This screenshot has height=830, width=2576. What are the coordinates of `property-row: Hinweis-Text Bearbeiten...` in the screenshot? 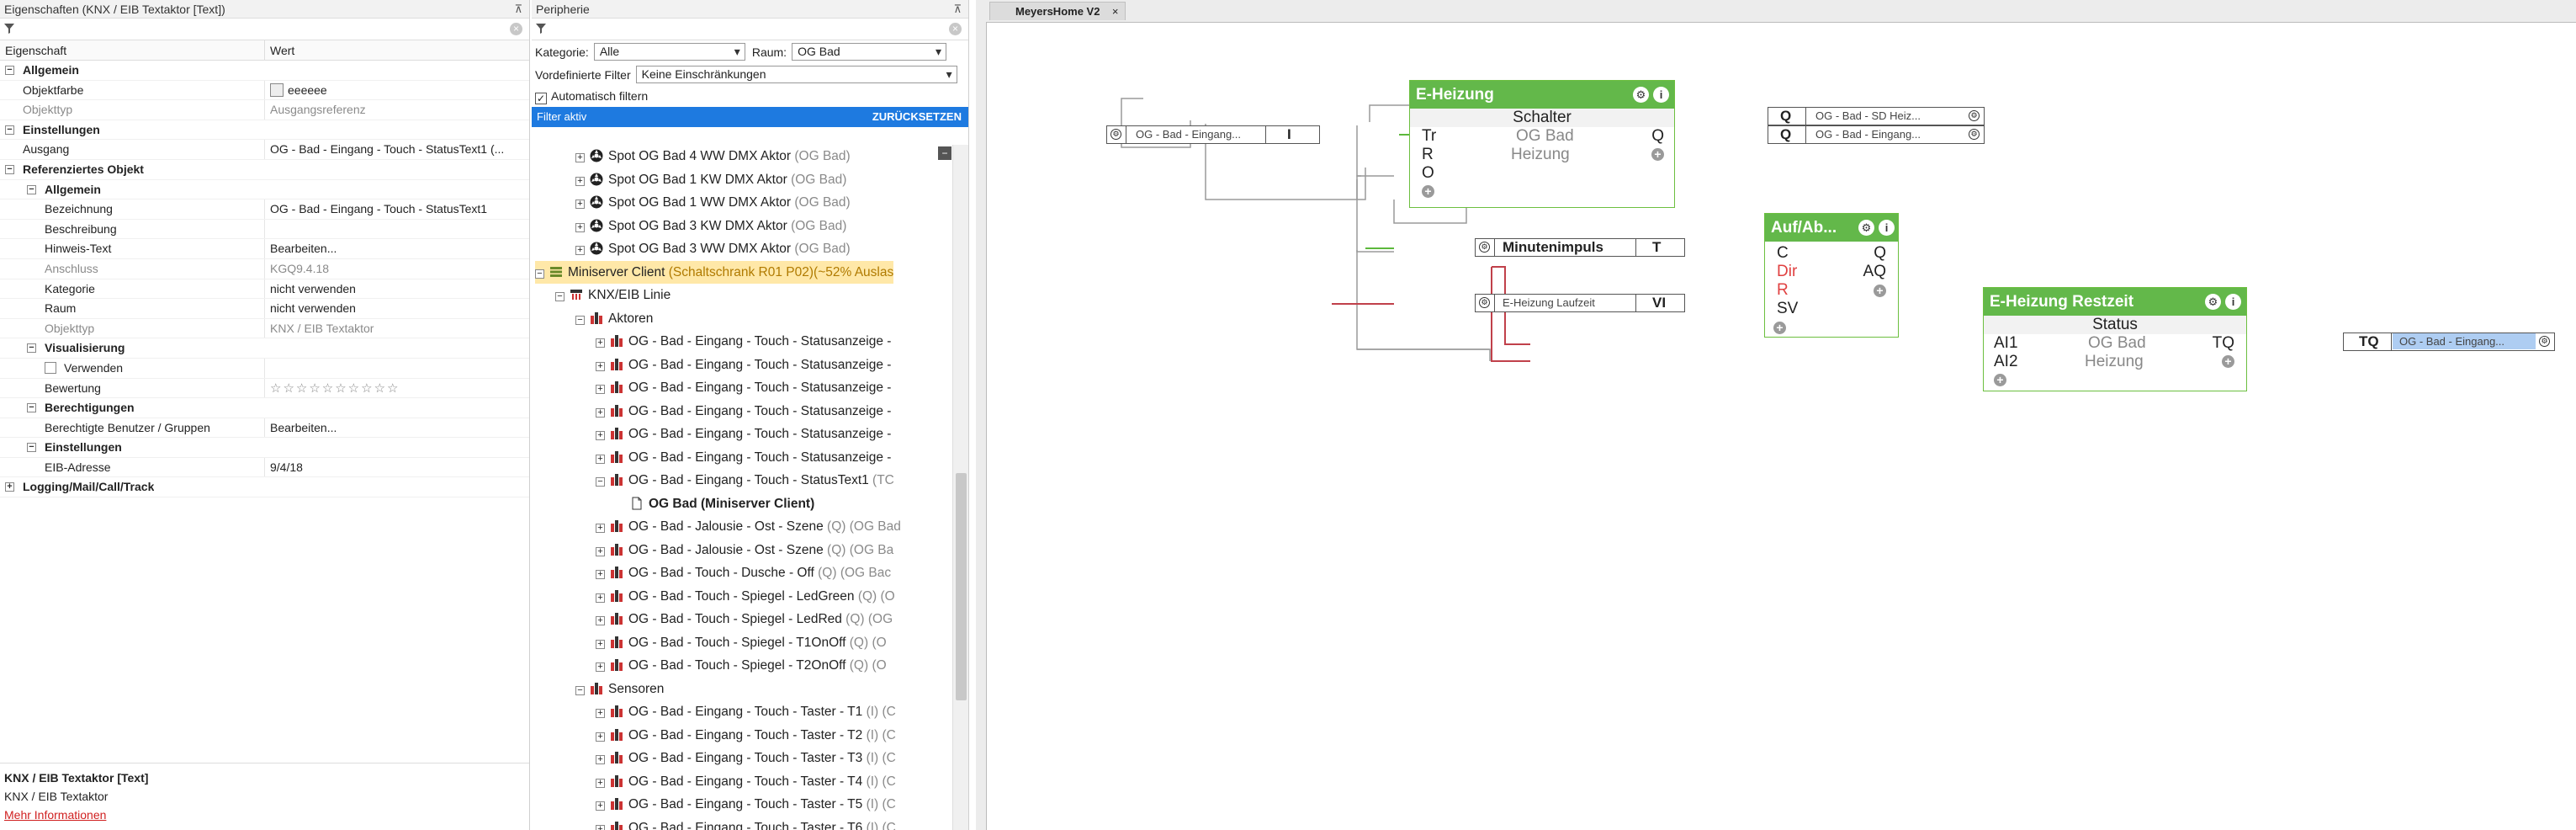 It's located at (264, 249).